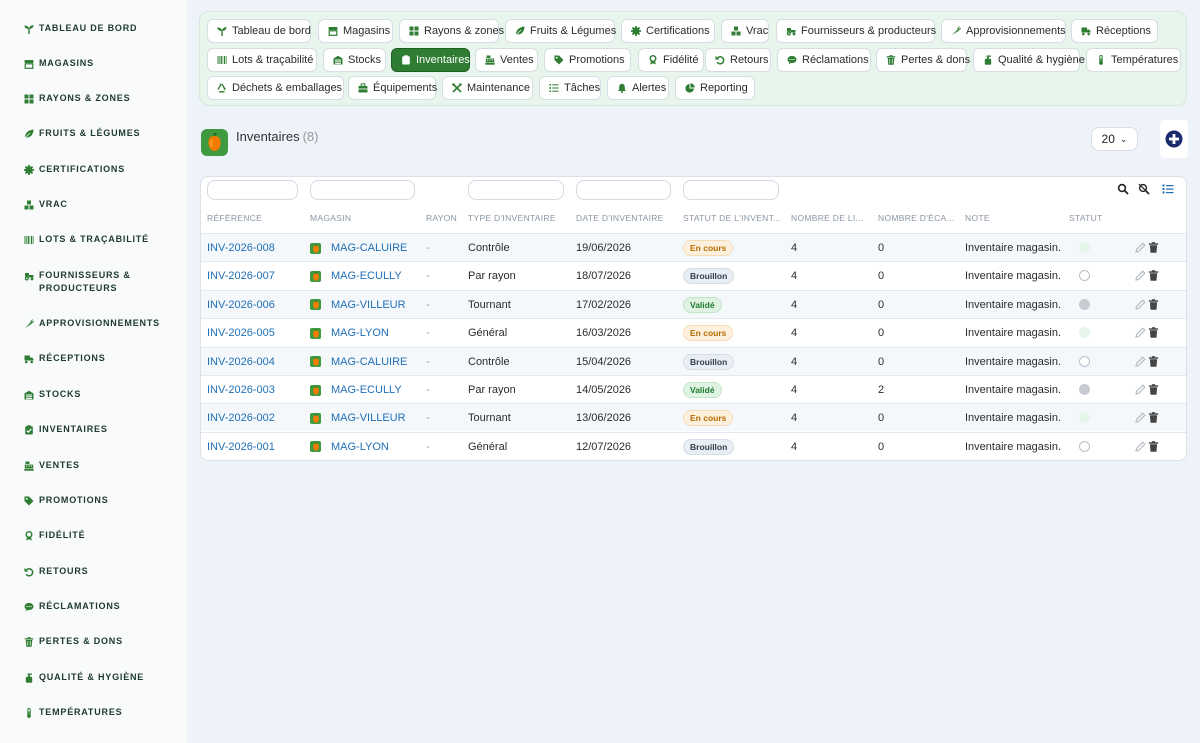 This screenshot has height=743, width=1200. Describe the element at coordinates (738, 60) in the screenshot. I see `nav-chip: Retours` at that location.